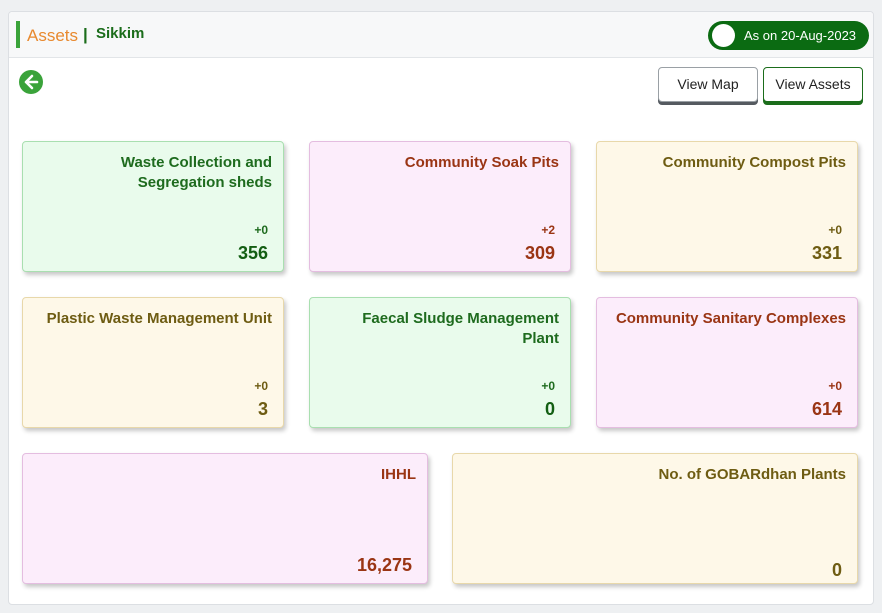 Image resolution: width=882 pixels, height=613 pixels. Describe the element at coordinates (225, 518) in the screenshot. I see `card-ihhl: IHHL 16,275` at that location.